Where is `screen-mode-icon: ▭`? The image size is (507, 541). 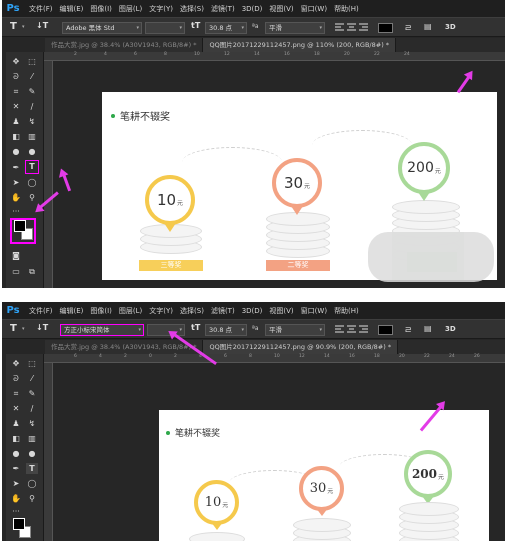
screen-mode-icon: ▭ is located at coordinates (16, 271).